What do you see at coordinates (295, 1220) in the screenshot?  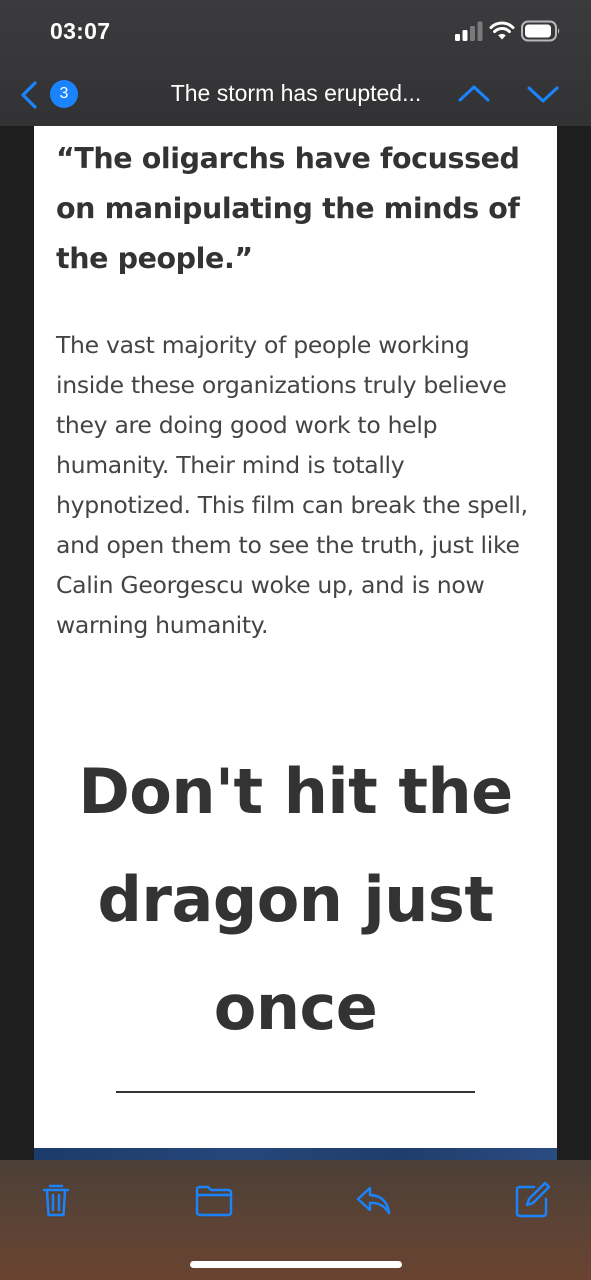 I see `bottom-toolbar` at bounding box center [295, 1220].